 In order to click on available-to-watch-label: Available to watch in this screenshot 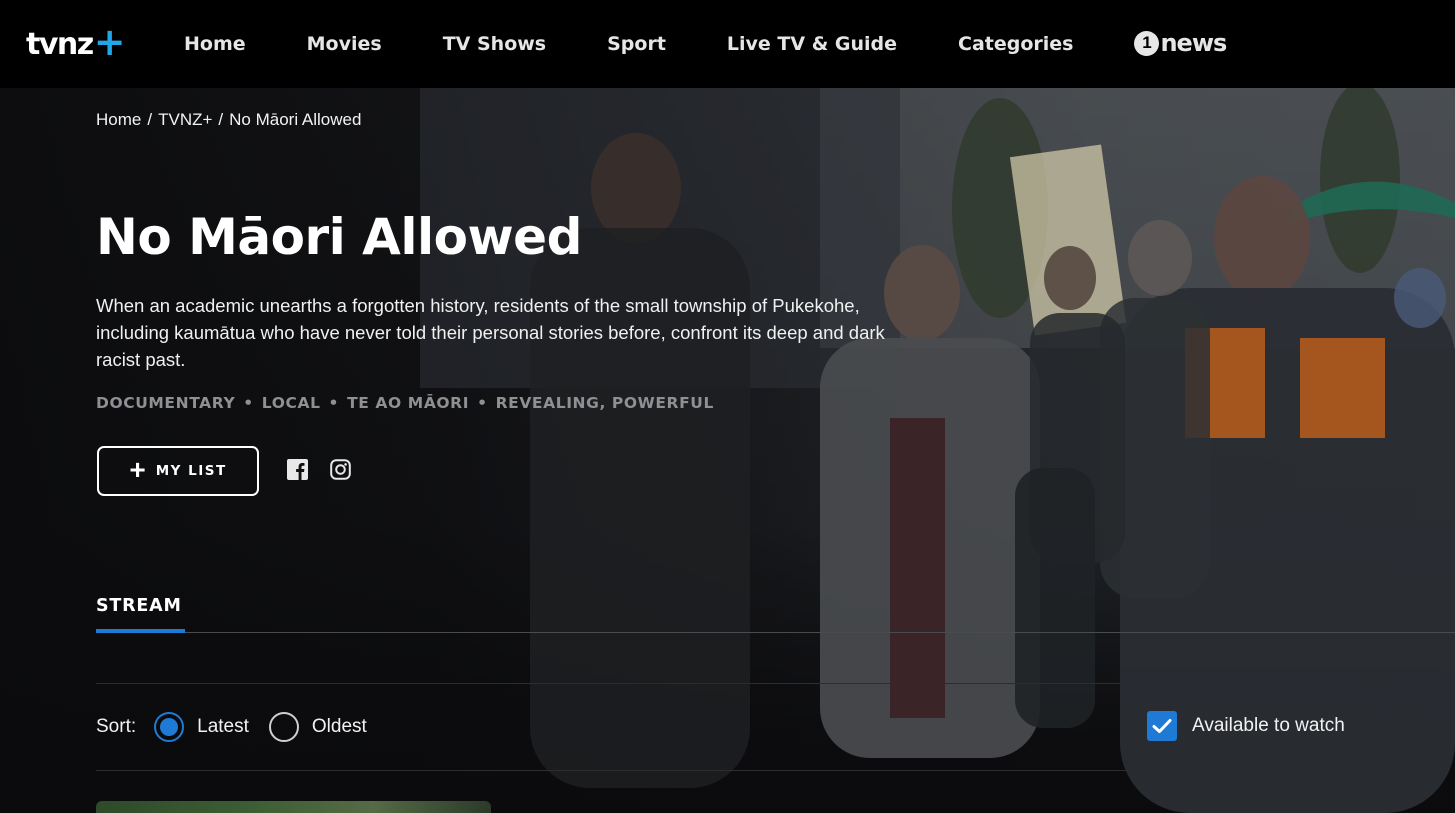, I will do `click(1268, 726)`.